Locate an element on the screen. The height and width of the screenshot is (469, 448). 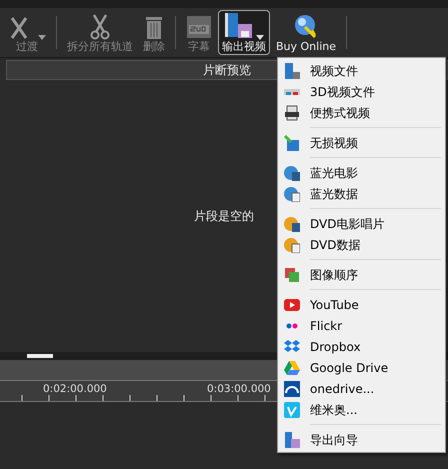
film-icon is located at coordinates (292, 70).